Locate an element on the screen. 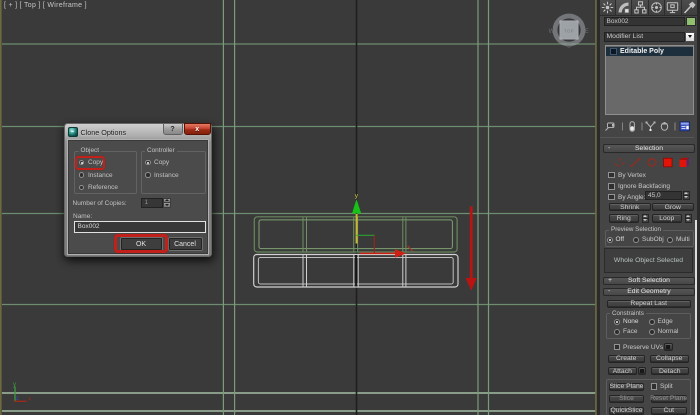 This screenshot has width=700, height=415. repeat-last-button: Repeat Last is located at coordinates (649, 303).